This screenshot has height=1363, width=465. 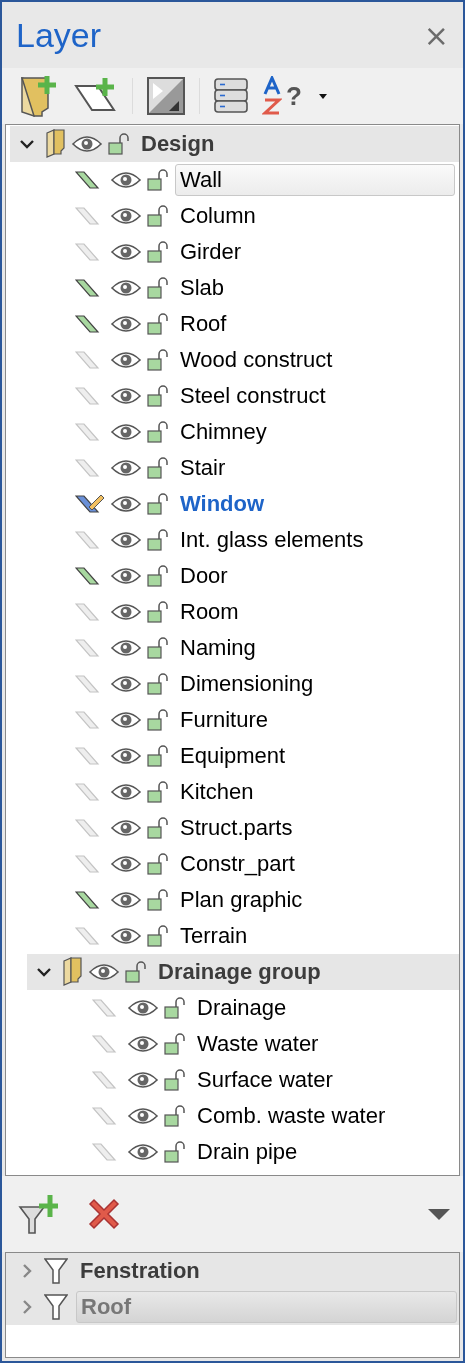 What do you see at coordinates (104, 1214) in the screenshot?
I see `delete-filter-button` at bounding box center [104, 1214].